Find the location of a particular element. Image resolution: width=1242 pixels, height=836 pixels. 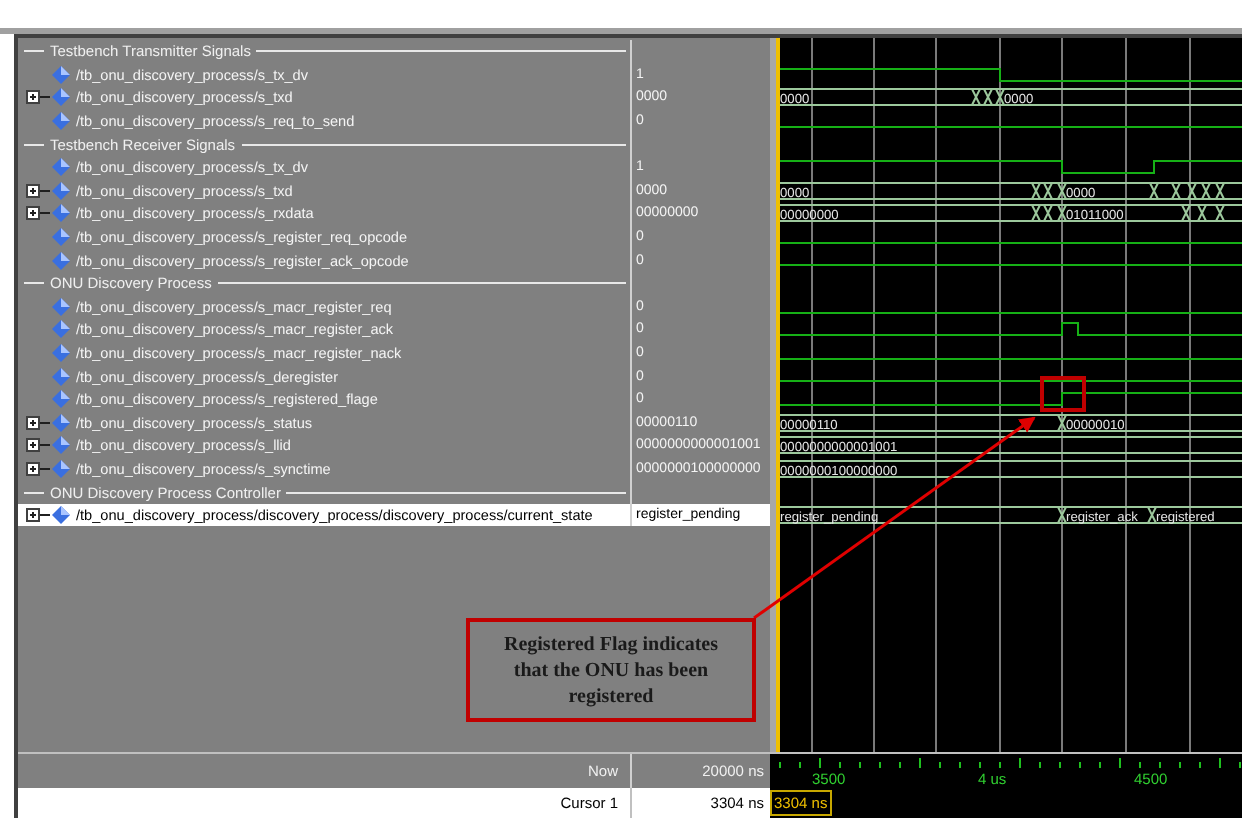

highlight-box is located at coordinates (1063, 394).